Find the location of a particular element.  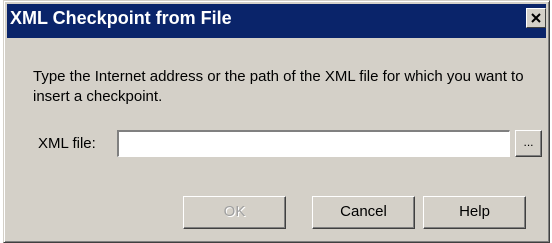

help-button: Help is located at coordinates (474, 212).